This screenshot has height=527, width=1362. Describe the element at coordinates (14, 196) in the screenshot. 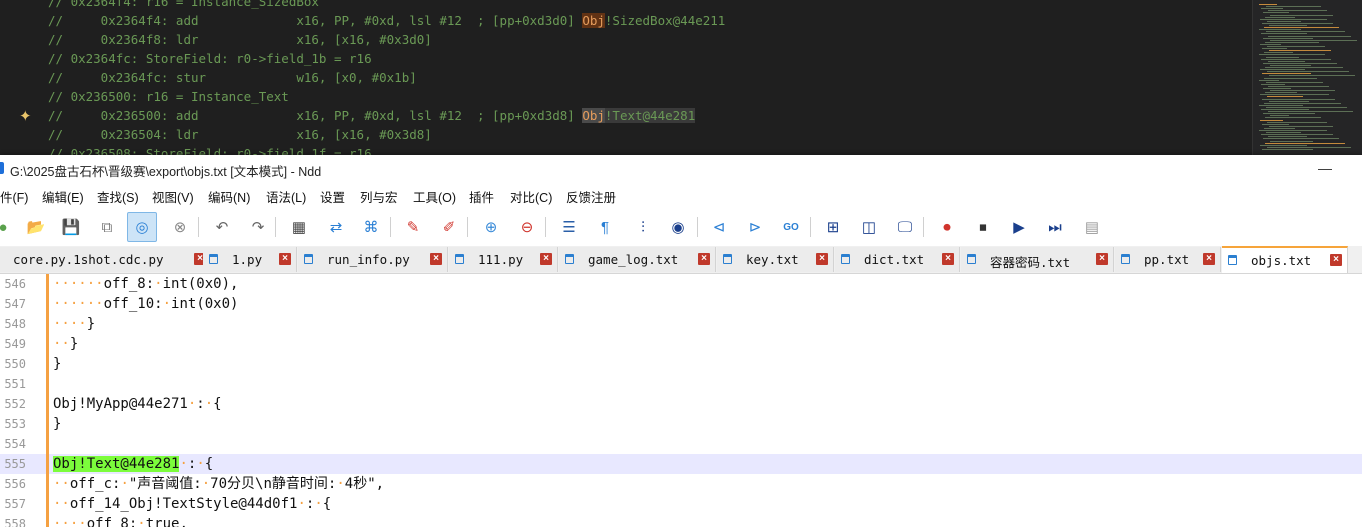

I see `menu-item: 件(F)` at that location.